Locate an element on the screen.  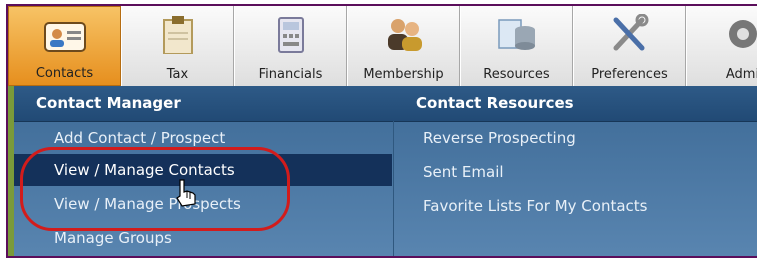
tab-label: Contacts is located at coordinates (64, 73).